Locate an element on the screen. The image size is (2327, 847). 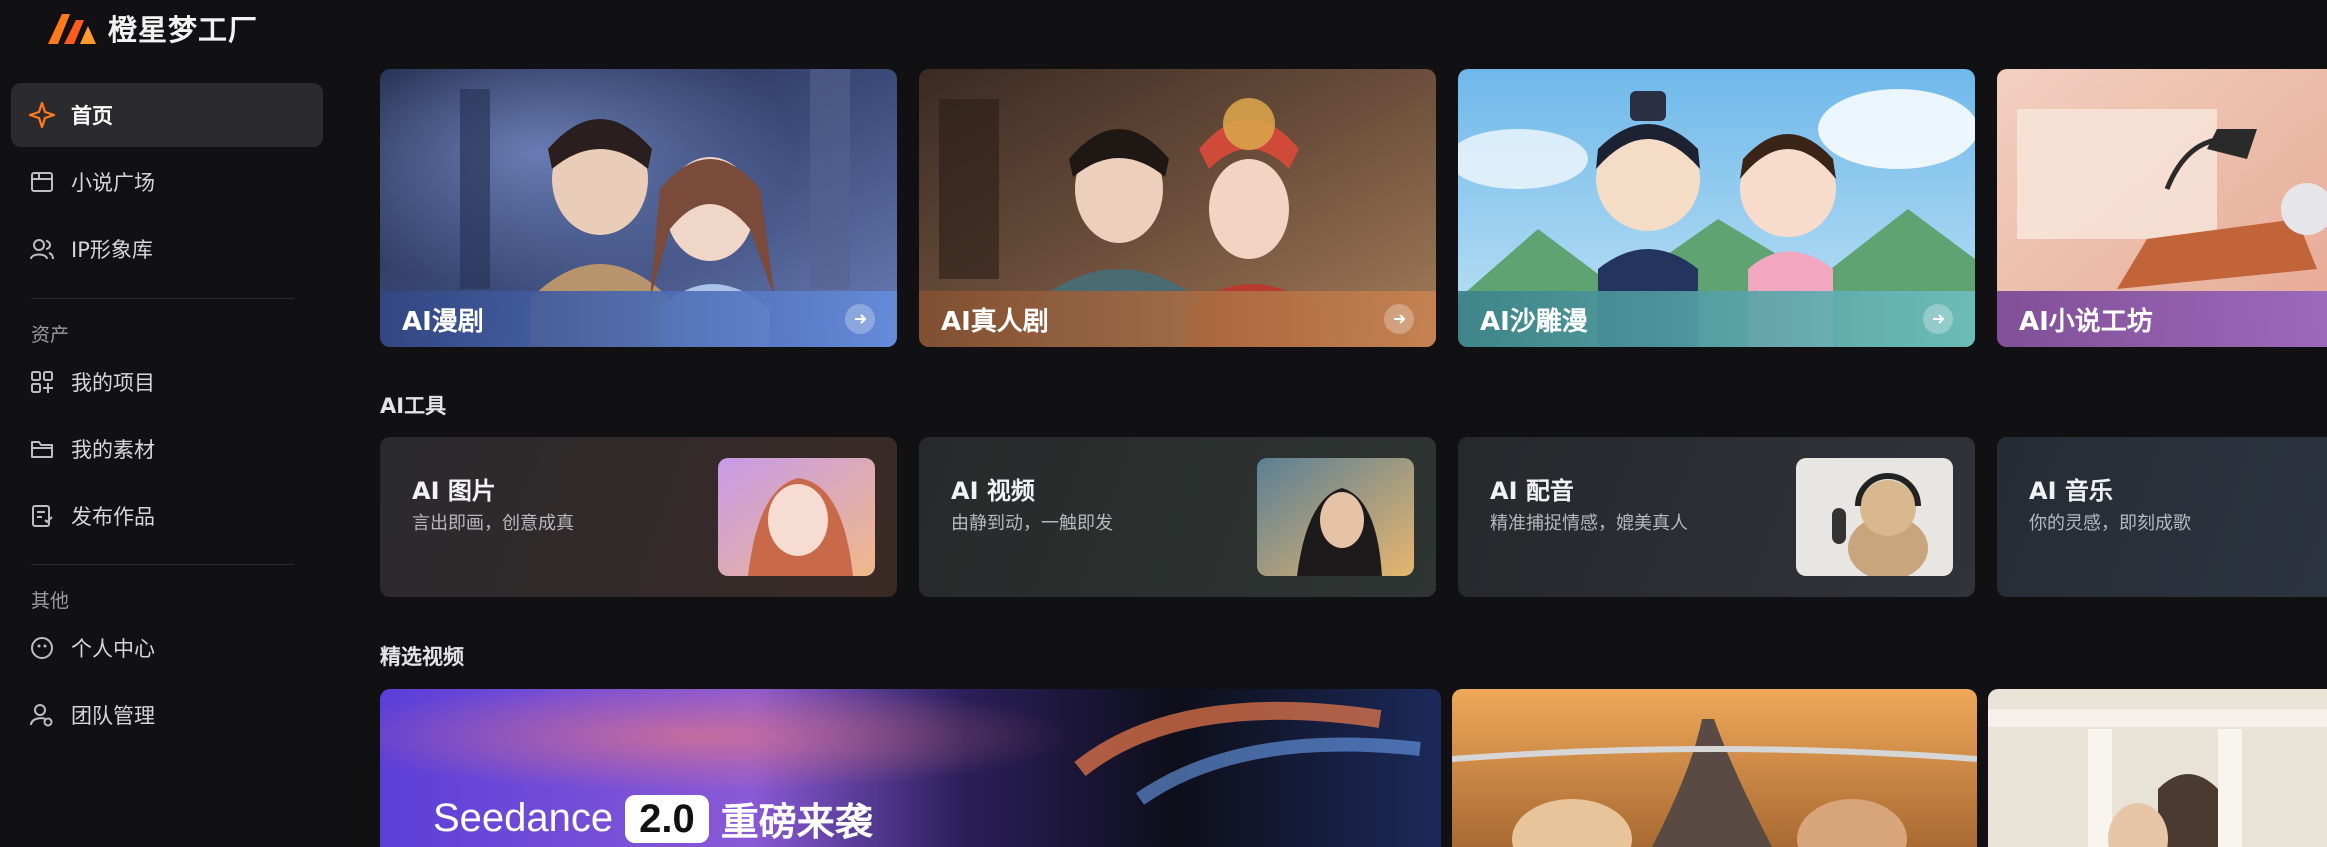
sidebar-item-profile: 个人中心 is located at coordinates (167, 648).